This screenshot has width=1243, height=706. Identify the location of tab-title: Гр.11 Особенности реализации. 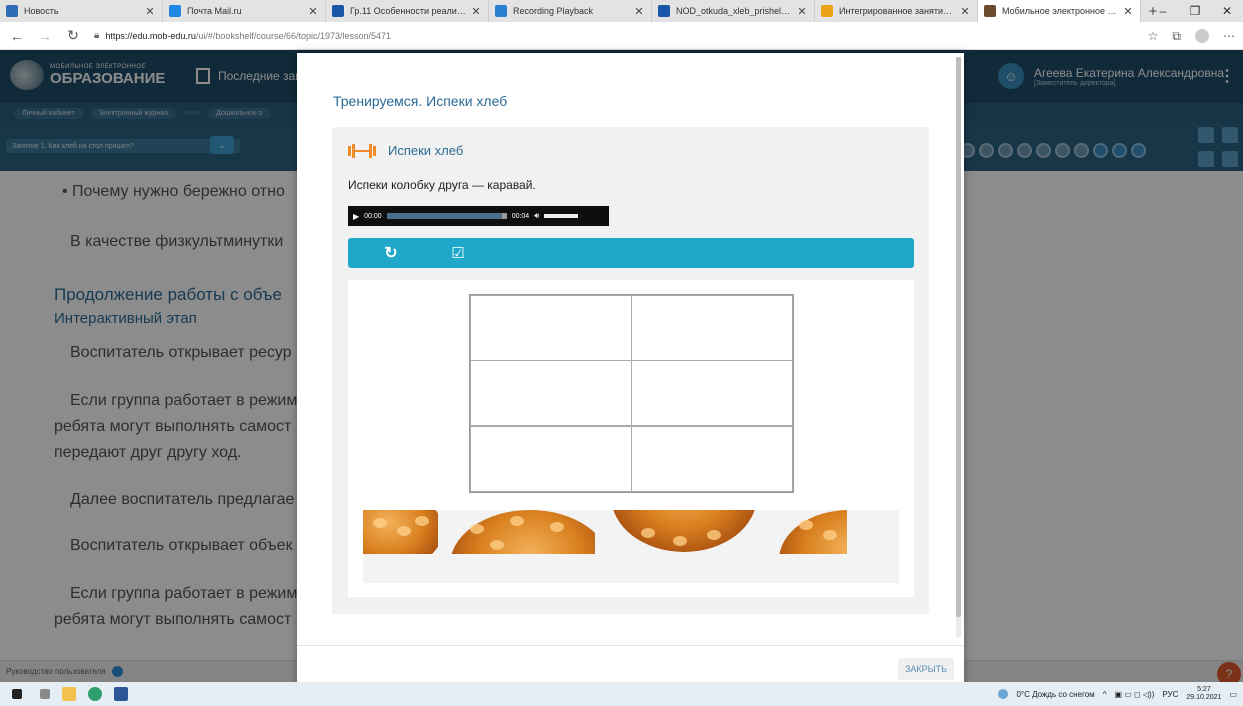
(408, 11).